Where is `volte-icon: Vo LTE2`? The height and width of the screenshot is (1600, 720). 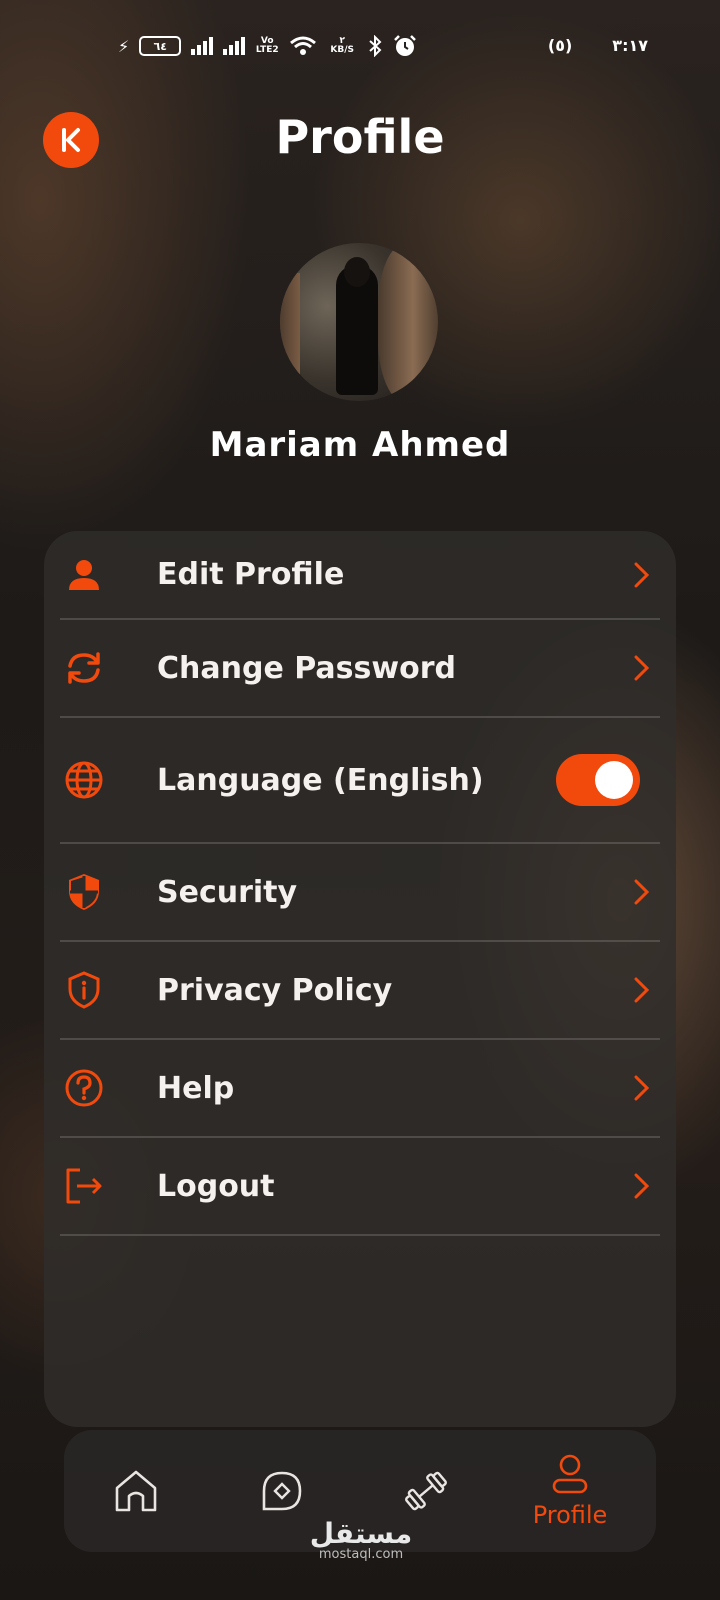
volte-icon: Vo LTE2 is located at coordinates (267, 45).